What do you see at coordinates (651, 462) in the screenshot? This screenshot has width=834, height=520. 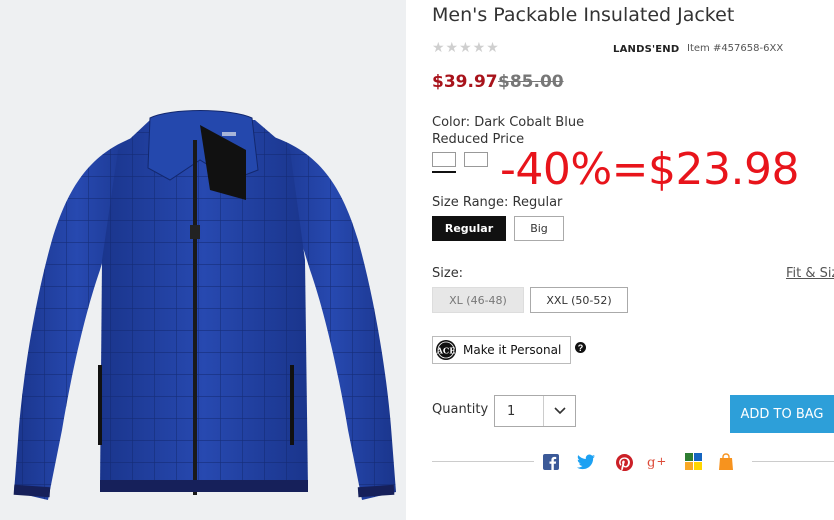 I see `svg-text: g` at bounding box center [651, 462].